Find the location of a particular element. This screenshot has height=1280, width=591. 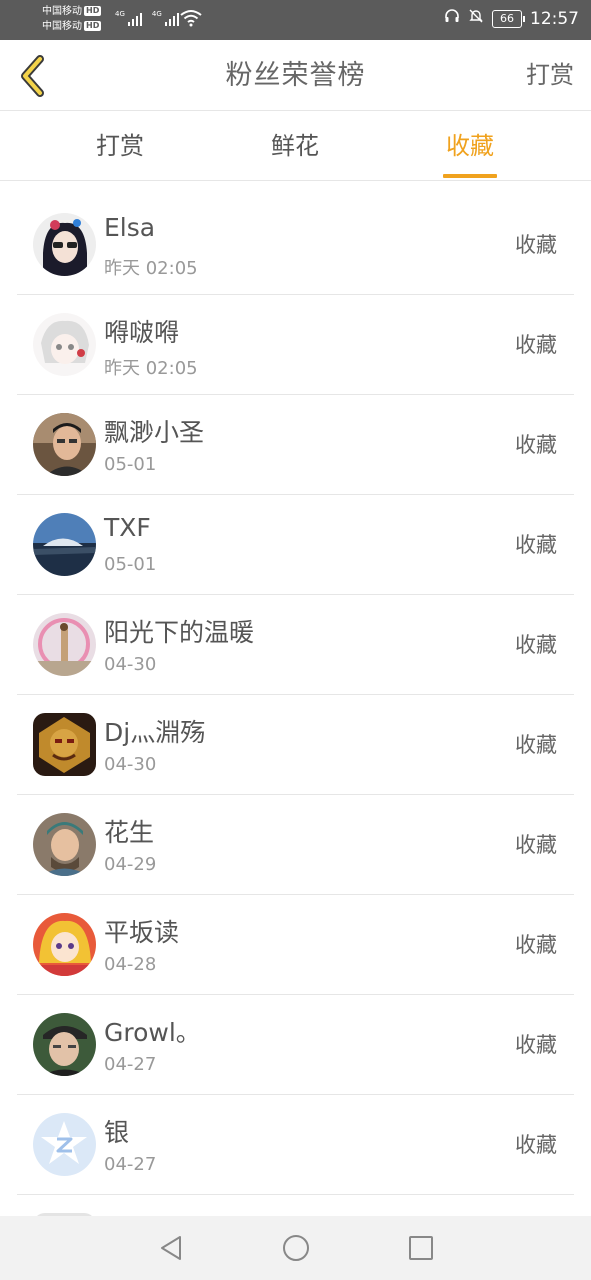

chevron-left-icon is located at coordinates (32, 76).